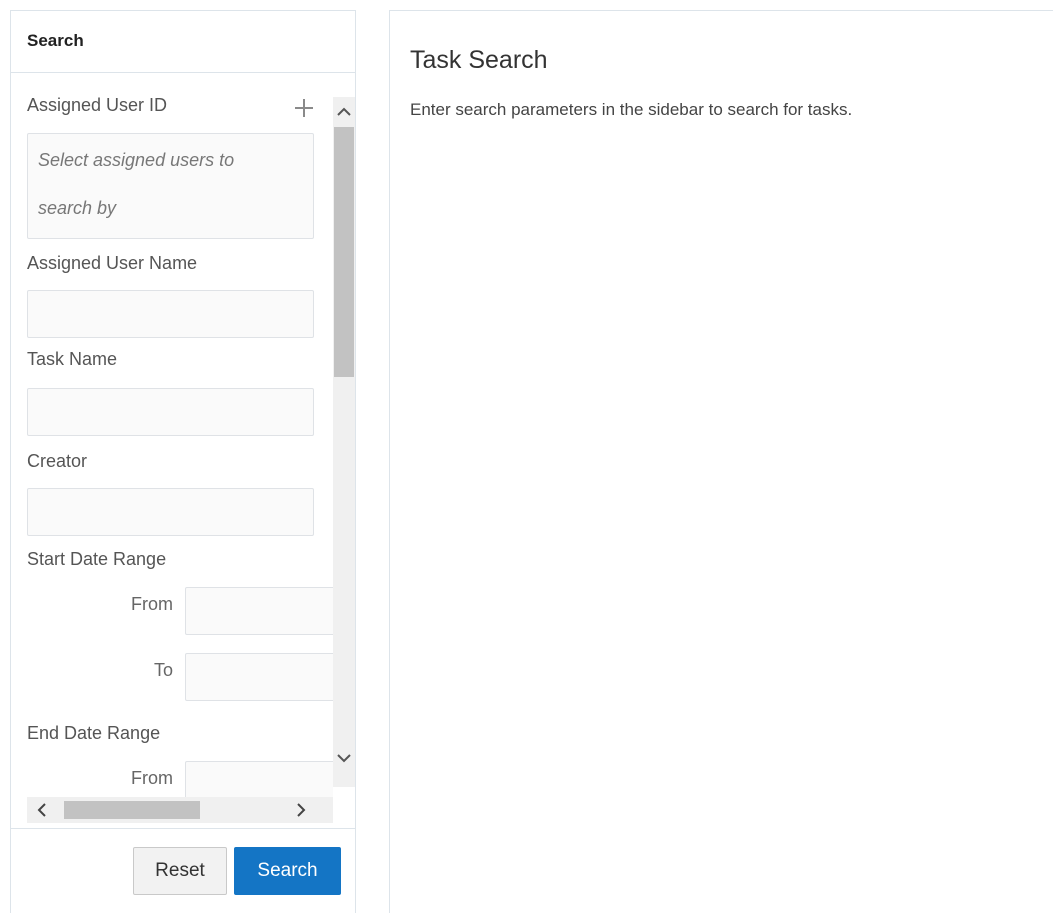  I want to click on end-date-range-label: End Date Range, so click(94, 733).